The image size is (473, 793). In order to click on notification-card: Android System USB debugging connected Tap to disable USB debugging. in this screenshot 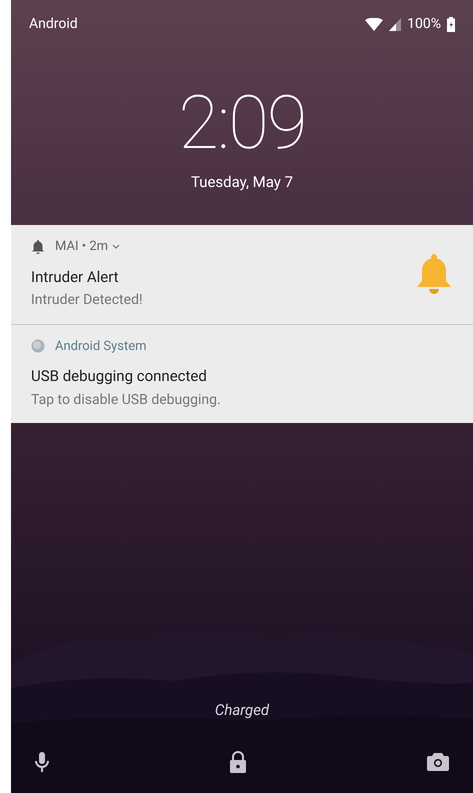, I will do `click(242, 373)`.